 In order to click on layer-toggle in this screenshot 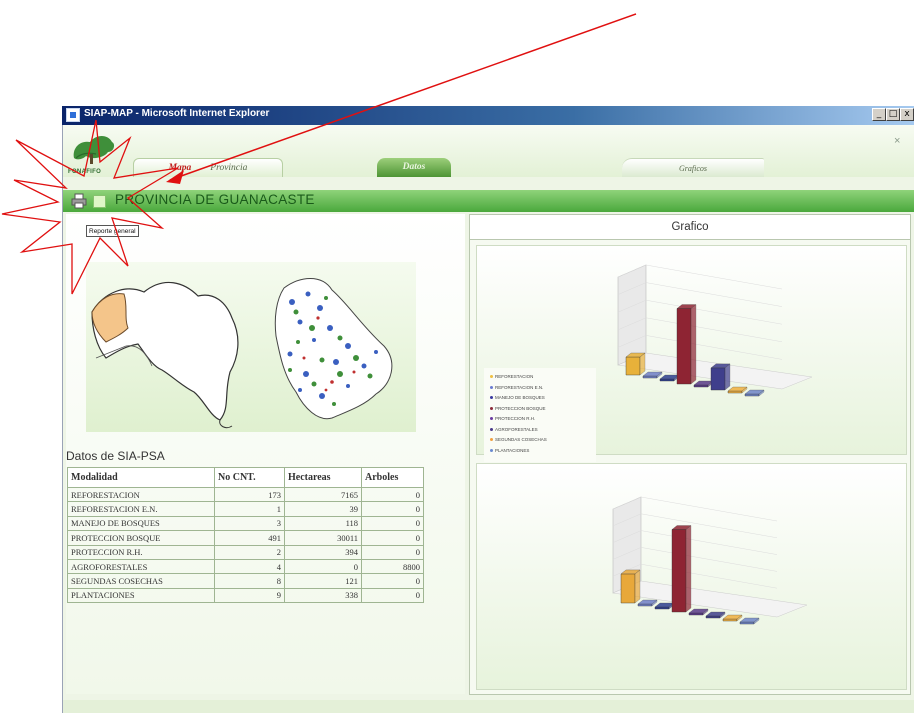, I will do `click(99, 201)`.